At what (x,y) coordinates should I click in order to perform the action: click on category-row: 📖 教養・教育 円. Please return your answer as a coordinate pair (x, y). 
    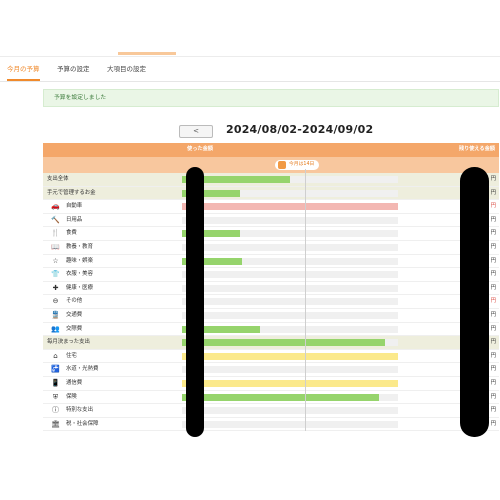
    Looking at the image, I should click on (271, 248).